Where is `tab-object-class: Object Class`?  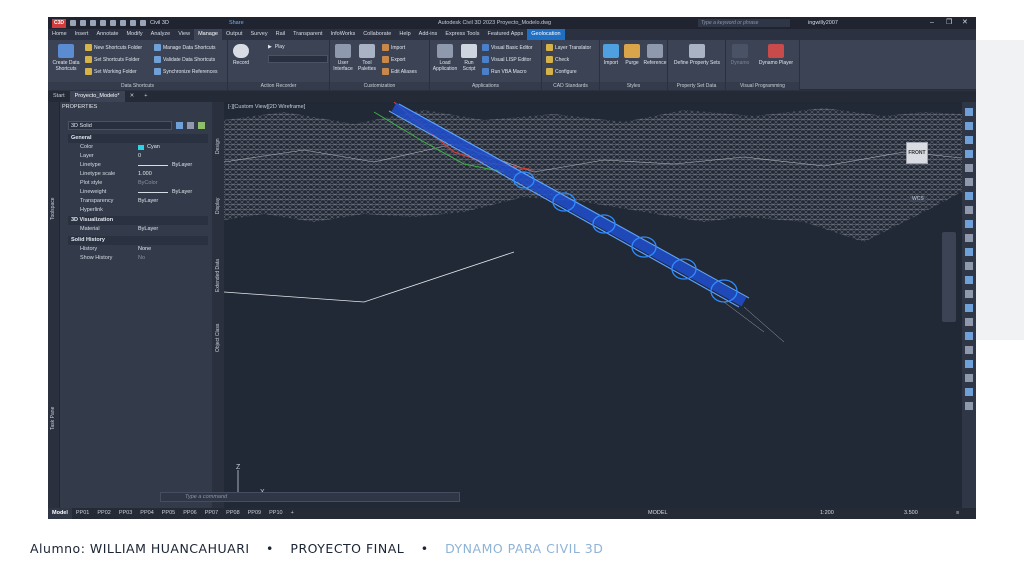 tab-object-class: Object Class is located at coordinates (218, 338).